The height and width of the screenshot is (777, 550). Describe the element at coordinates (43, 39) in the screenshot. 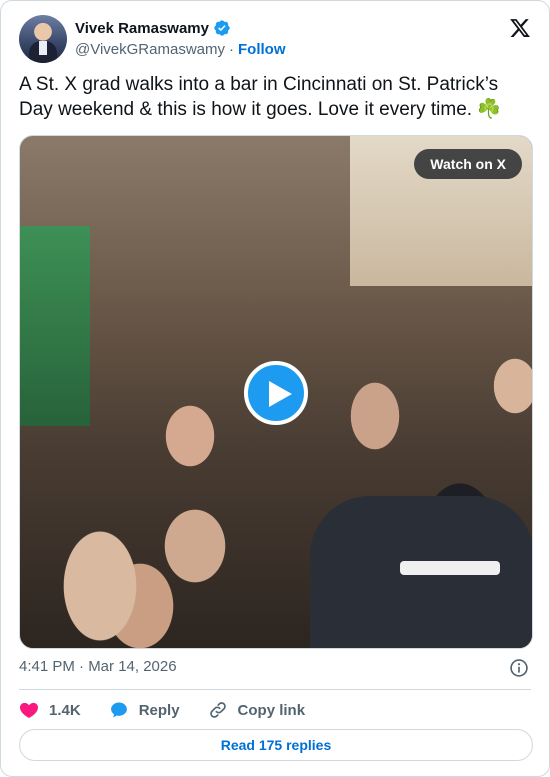

I see `avatar` at that location.